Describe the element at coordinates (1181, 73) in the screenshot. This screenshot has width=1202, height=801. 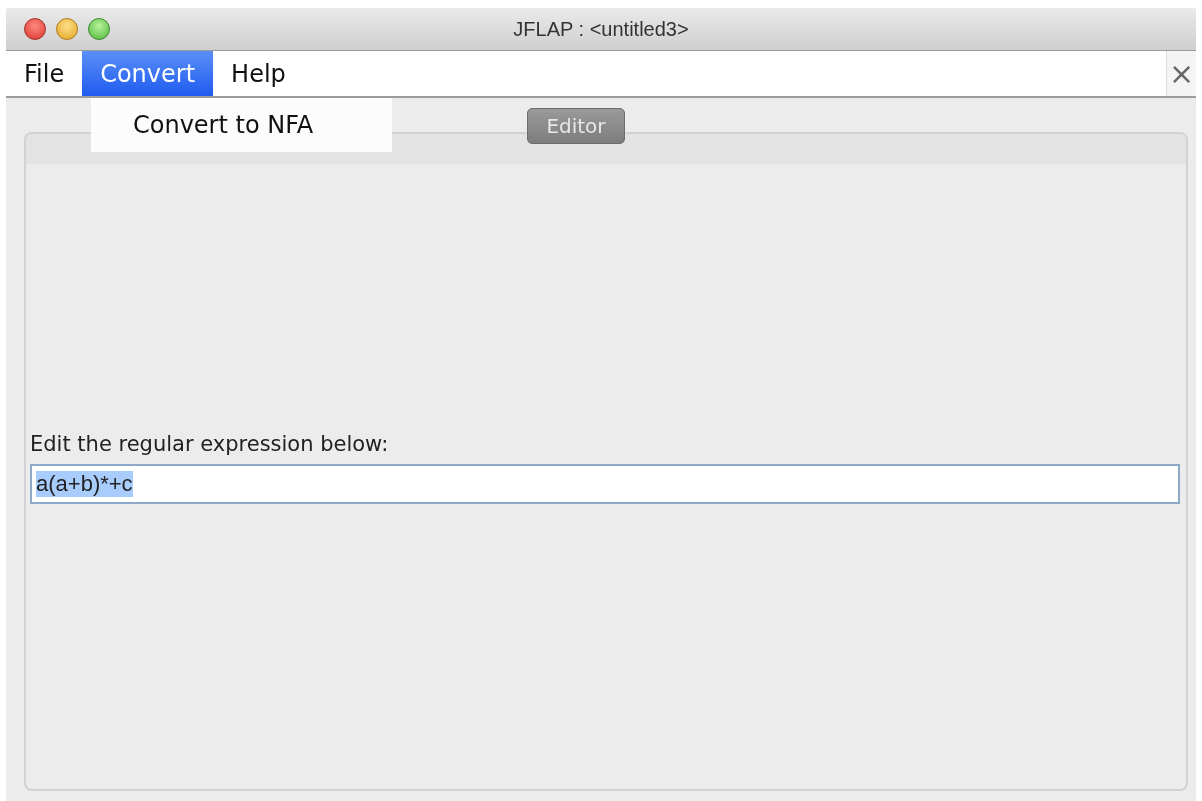
I see `close-button: ×` at that location.